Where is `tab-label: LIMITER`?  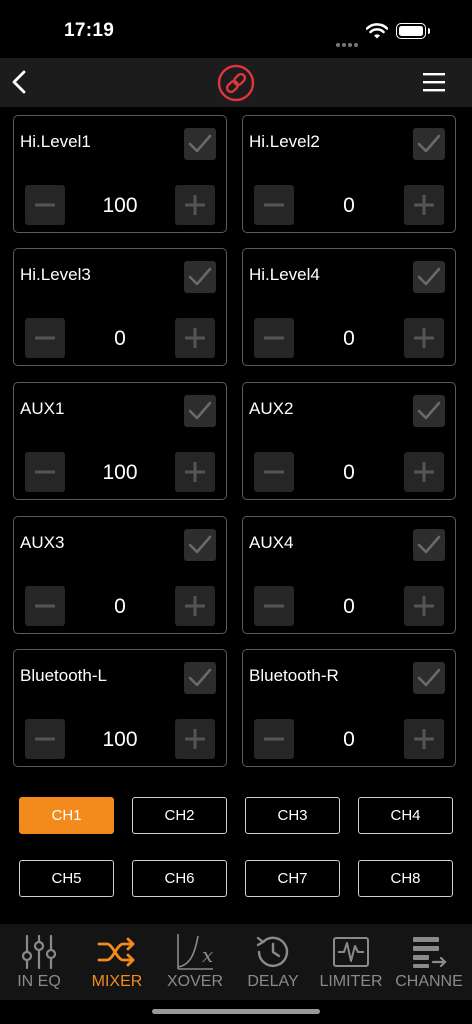 tab-label: LIMITER is located at coordinates (351, 981).